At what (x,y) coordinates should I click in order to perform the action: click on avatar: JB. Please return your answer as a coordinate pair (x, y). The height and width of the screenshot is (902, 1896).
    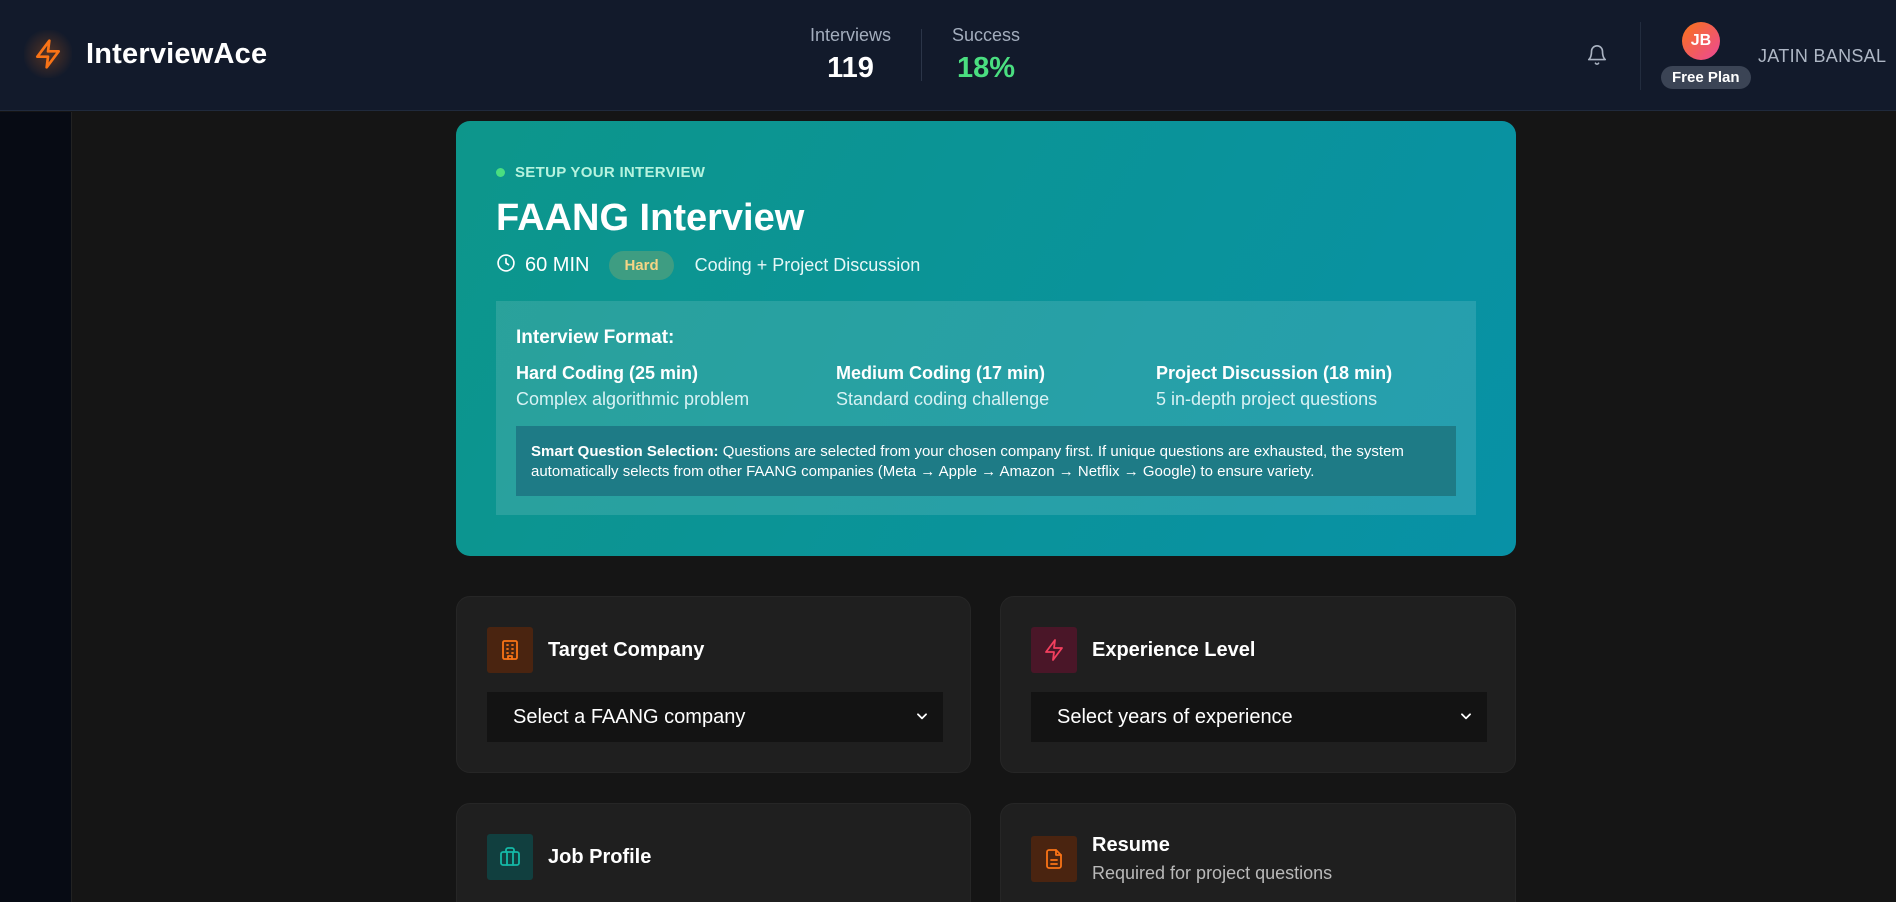
    Looking at the image, I should click on (1701, 41).